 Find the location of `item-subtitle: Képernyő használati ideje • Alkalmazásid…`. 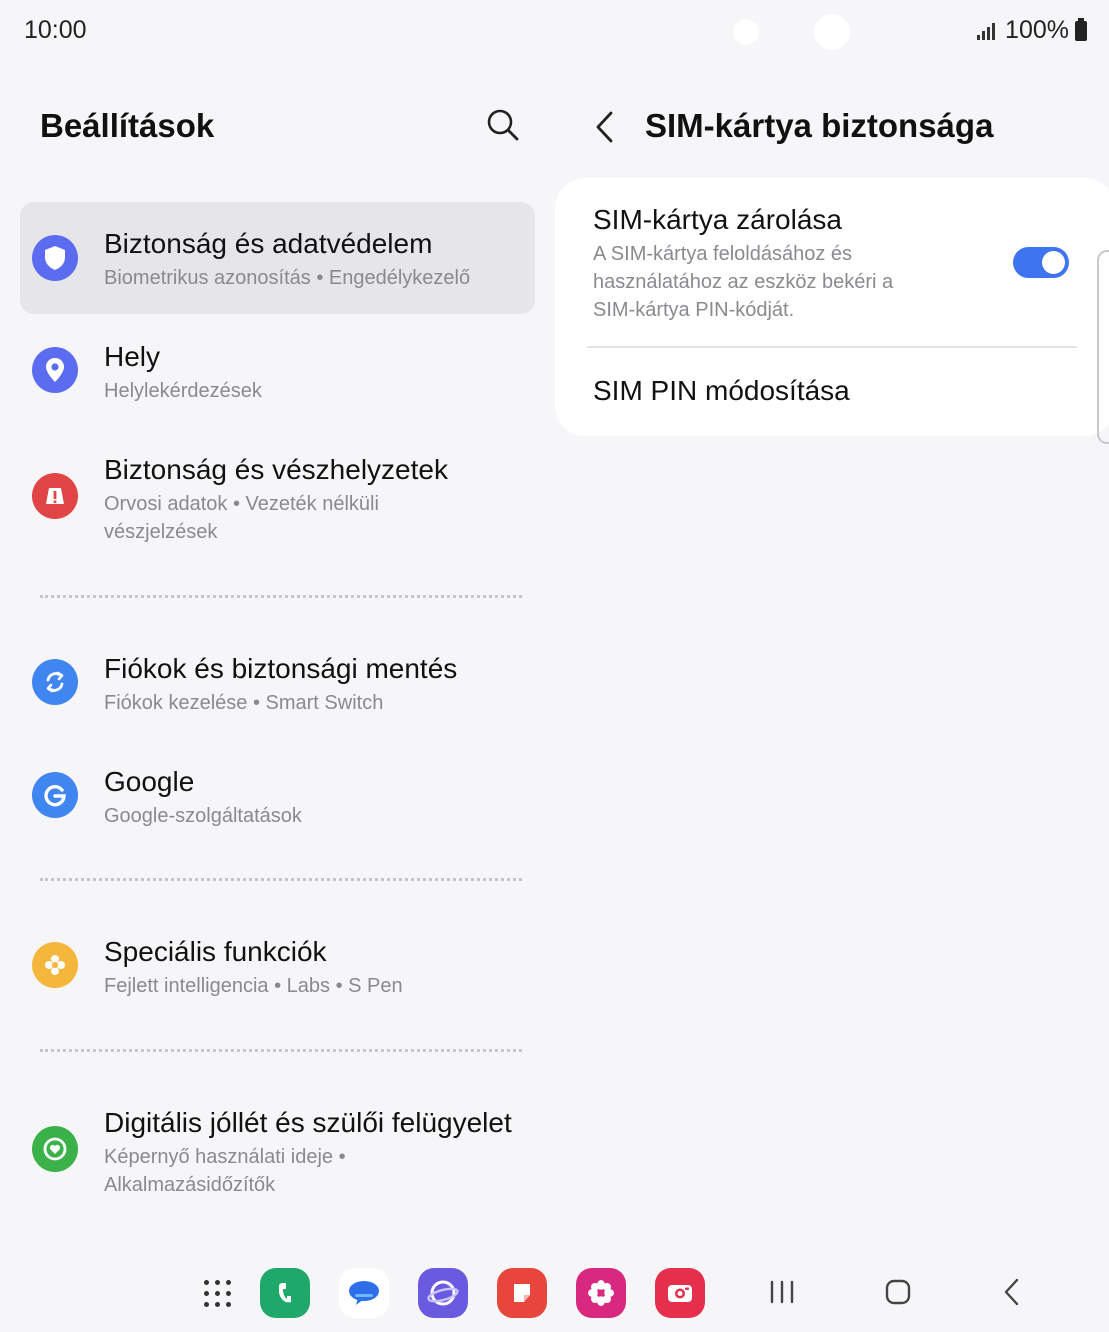

item-subtitle: Képernyő használati ideje • Alkalmazásid… is located at coordinates (225, 1171).